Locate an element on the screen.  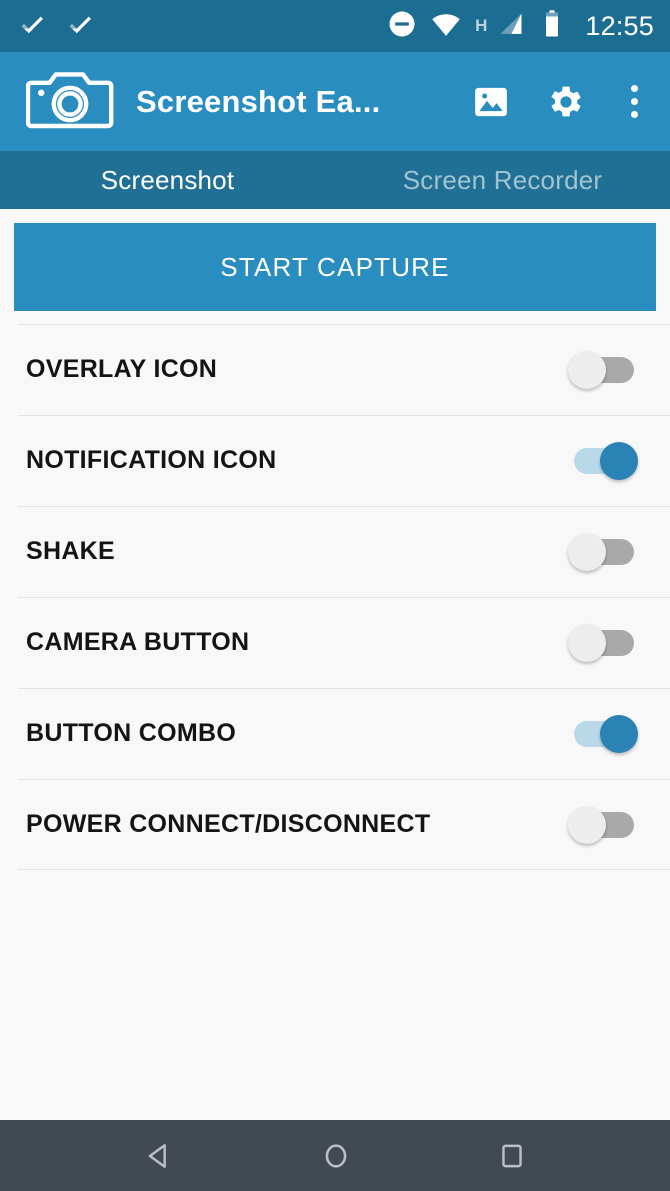
toggle-power-connect-disconnect is located at coordinates (604, 825).